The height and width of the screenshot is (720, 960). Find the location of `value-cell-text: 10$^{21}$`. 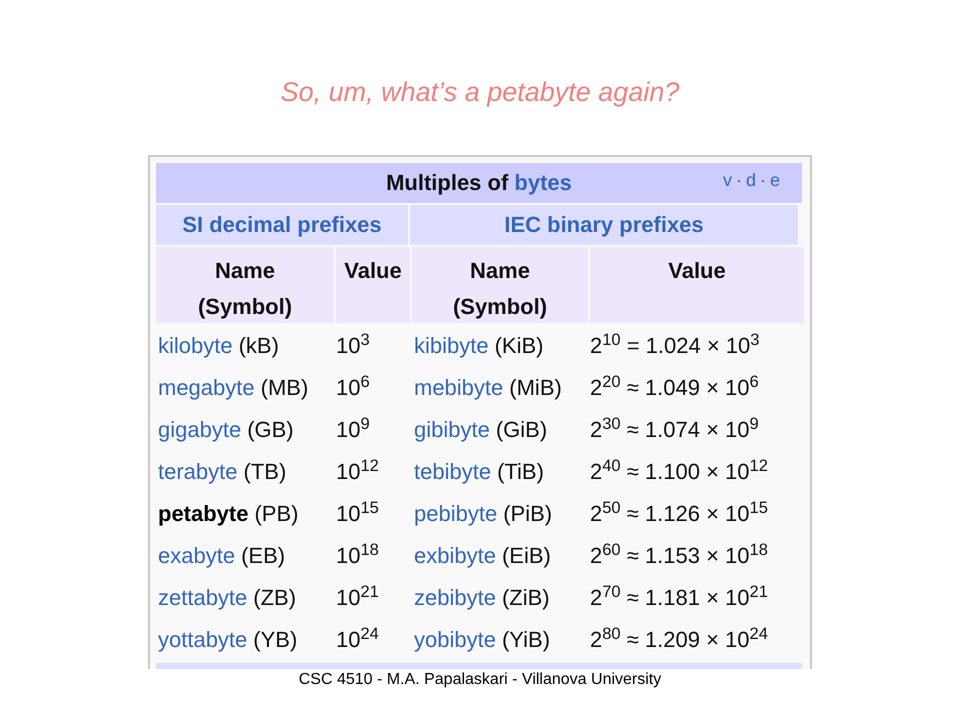

value-cell-text: 10$^{21}$ is located at coordinates (358, 597).